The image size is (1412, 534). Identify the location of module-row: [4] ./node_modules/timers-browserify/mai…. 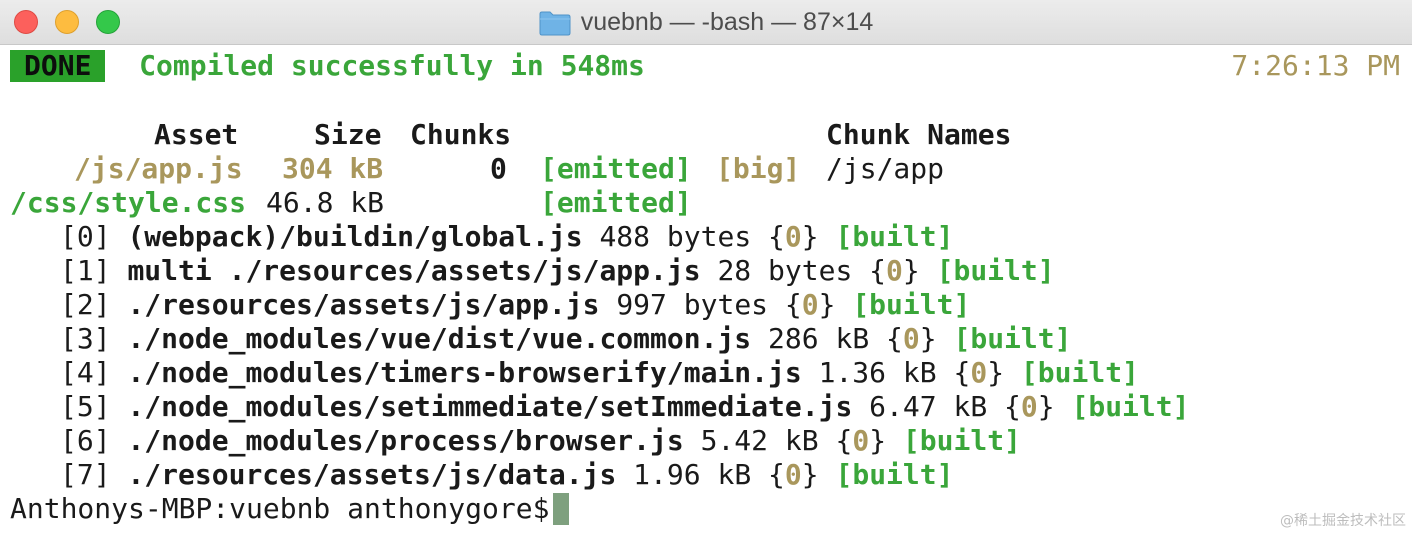
(599, 372).